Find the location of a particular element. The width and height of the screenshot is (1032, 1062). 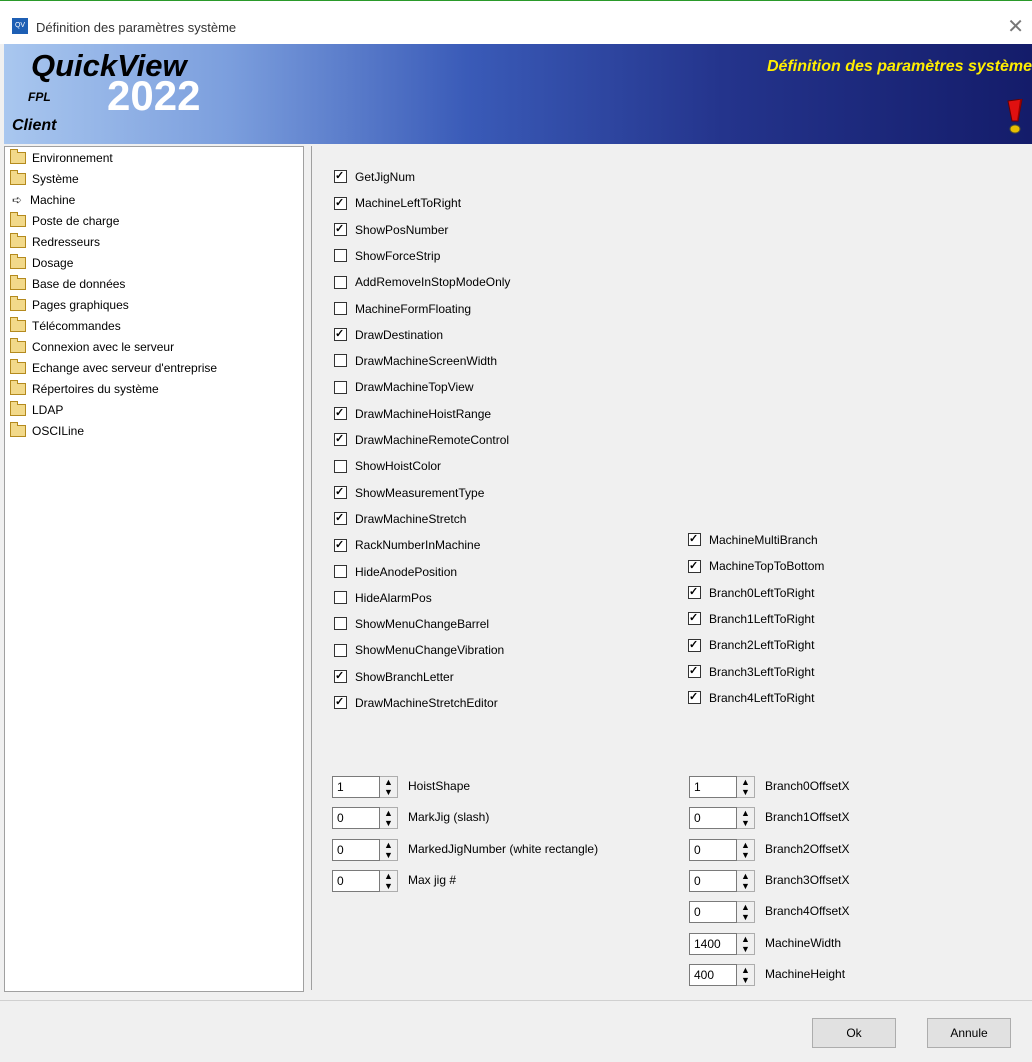

checkbox-row: DrawMachineStretchEditor is located at coordinates (416, 702).